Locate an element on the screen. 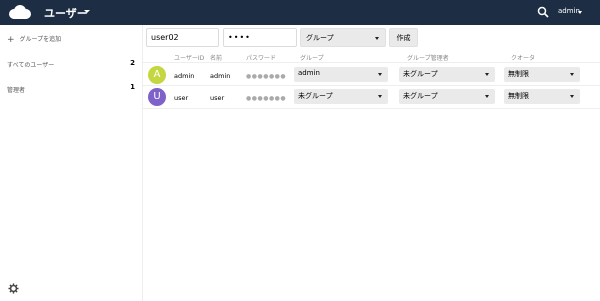 The height and width of the screenshot is (301, 600). app-menu-caret-icon is located at coordinates (87, 11).